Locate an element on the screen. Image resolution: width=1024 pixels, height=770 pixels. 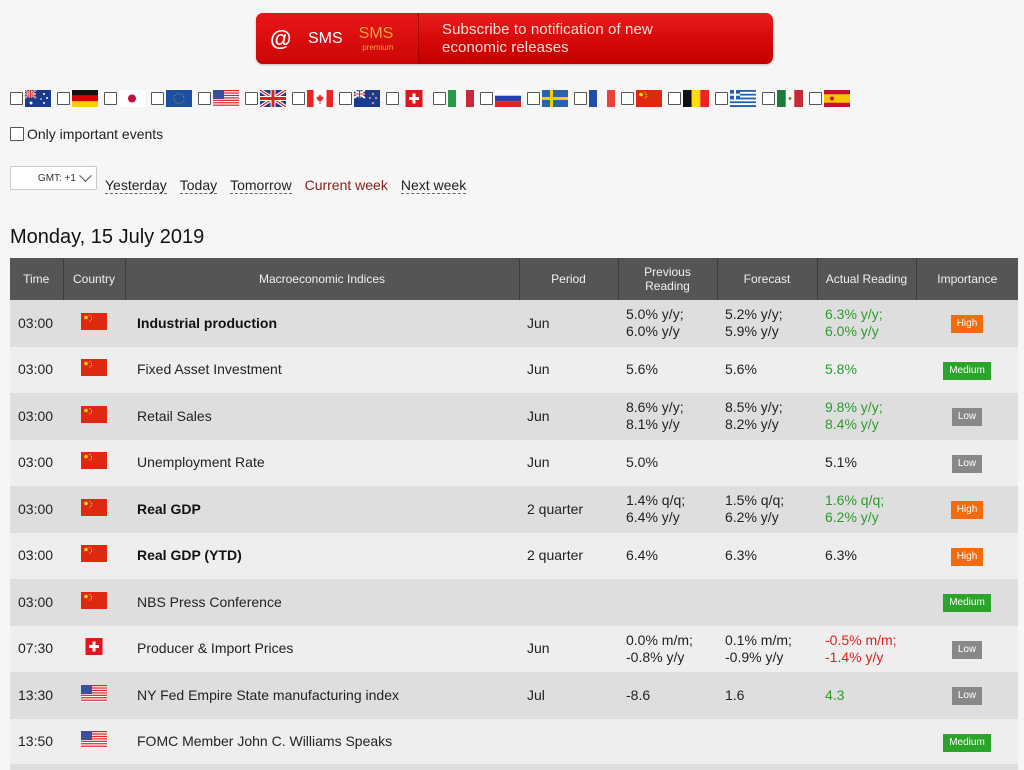
sms-label: SMS is located at coordinates (325, 39).